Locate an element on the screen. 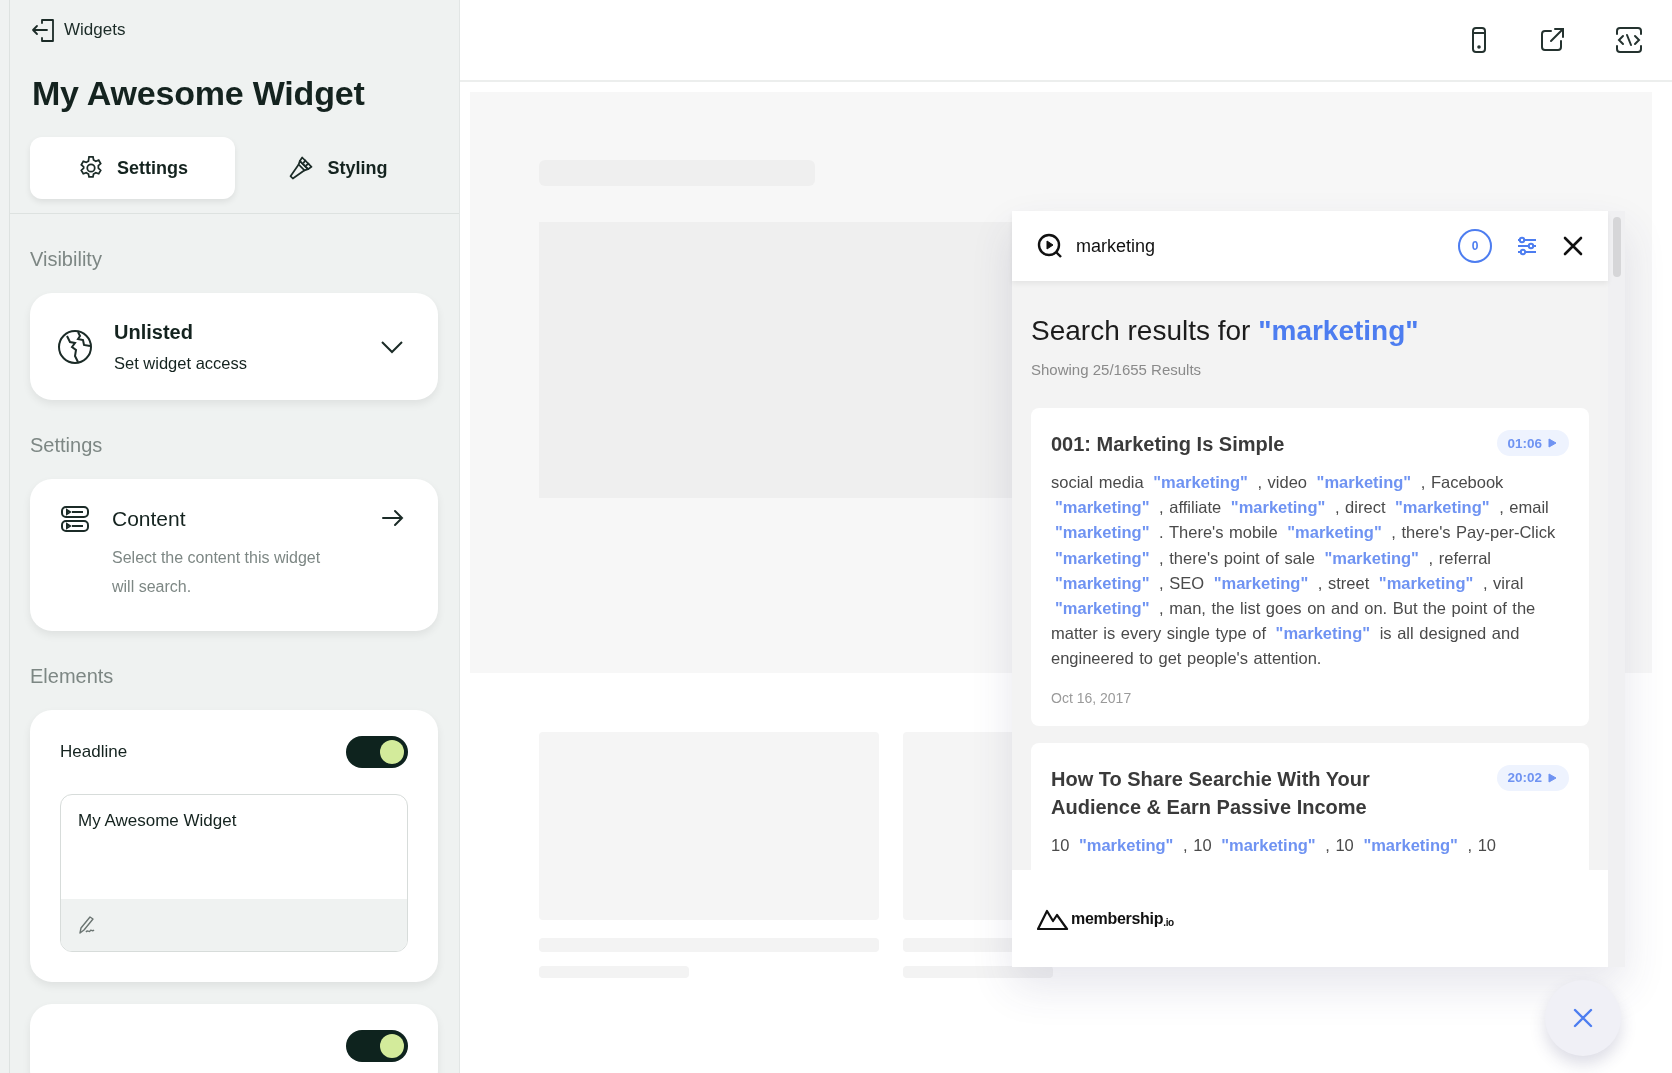 This screenshot has width=1672, height=1073. content-settings-card: Content Select the content this widget will search. is located at coordinates (234, 555).